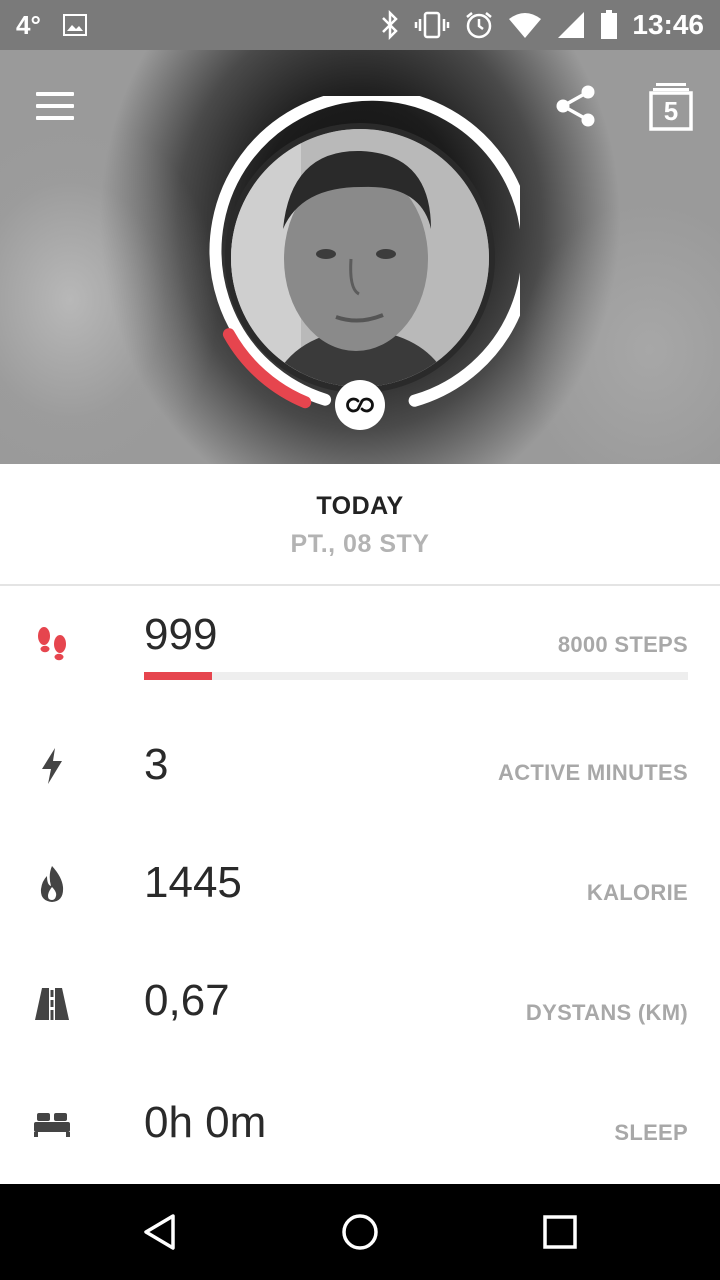 The width and height of the screenshot is (720, 1280). What do you see at coordinates (205, 1122) in the screenshot?
I see `sleep-value: 0h 0m` at bounding box center [205, 1122].